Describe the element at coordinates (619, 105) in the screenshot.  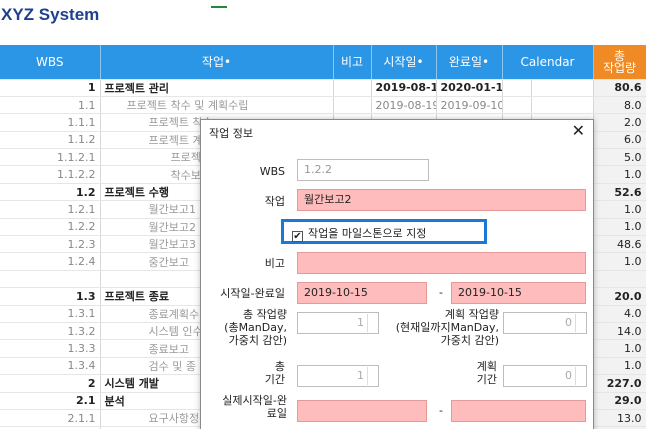
I see `total-cell: 8.0` at that location.